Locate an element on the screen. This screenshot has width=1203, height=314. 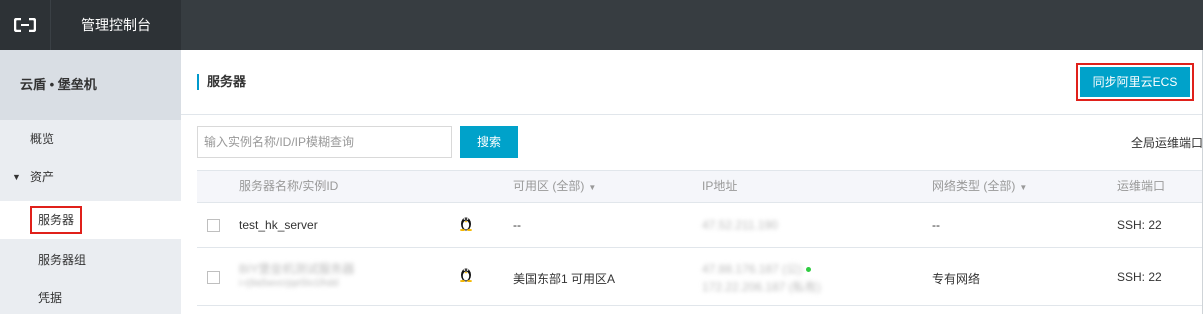
sidebar-item-label: 服务器组 is located at coordinates (62, 260).